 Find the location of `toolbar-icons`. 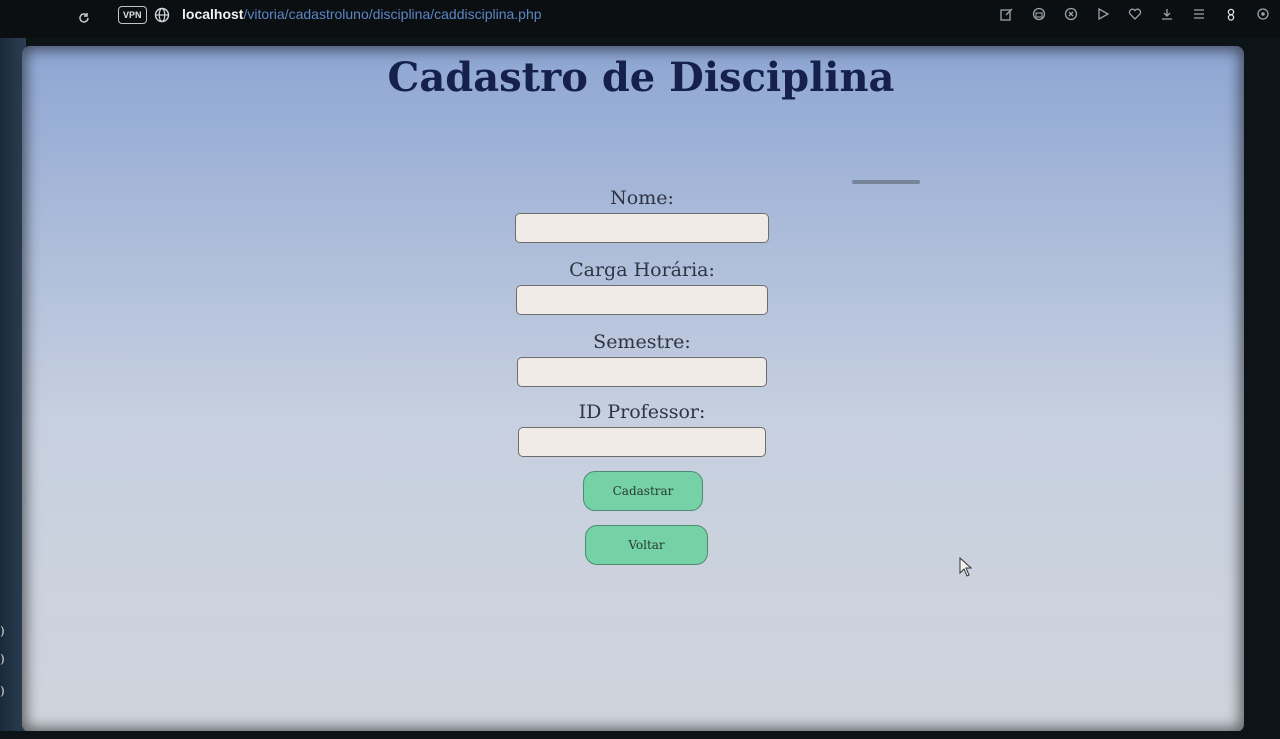

toolbar-icons is located at coordinates (1139, 18).